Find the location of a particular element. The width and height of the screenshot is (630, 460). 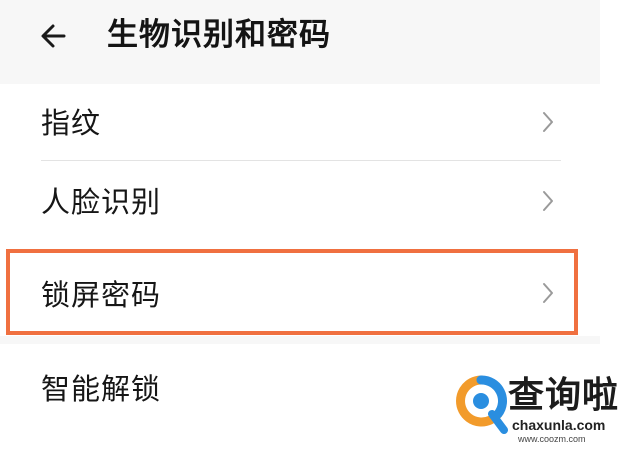

settings-item-label: 指纹 is located at coordinates (71, 123).